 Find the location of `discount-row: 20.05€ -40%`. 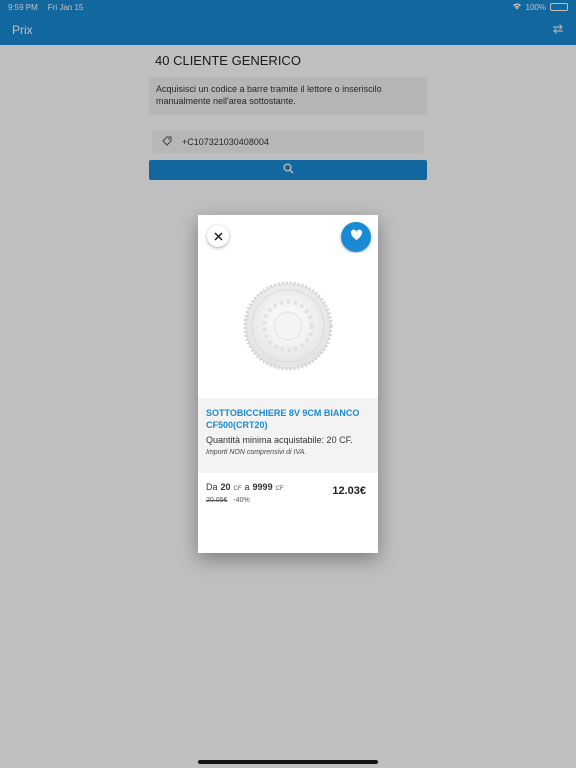

discount-row: 20.05€ -40% is located at coordinates (288, 500).